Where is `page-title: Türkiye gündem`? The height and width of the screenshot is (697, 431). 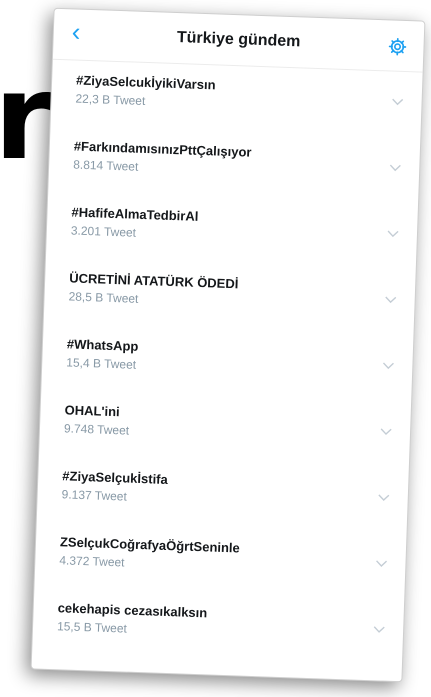 page-title: Türkiye gündem is located at coordinates (238, 40).